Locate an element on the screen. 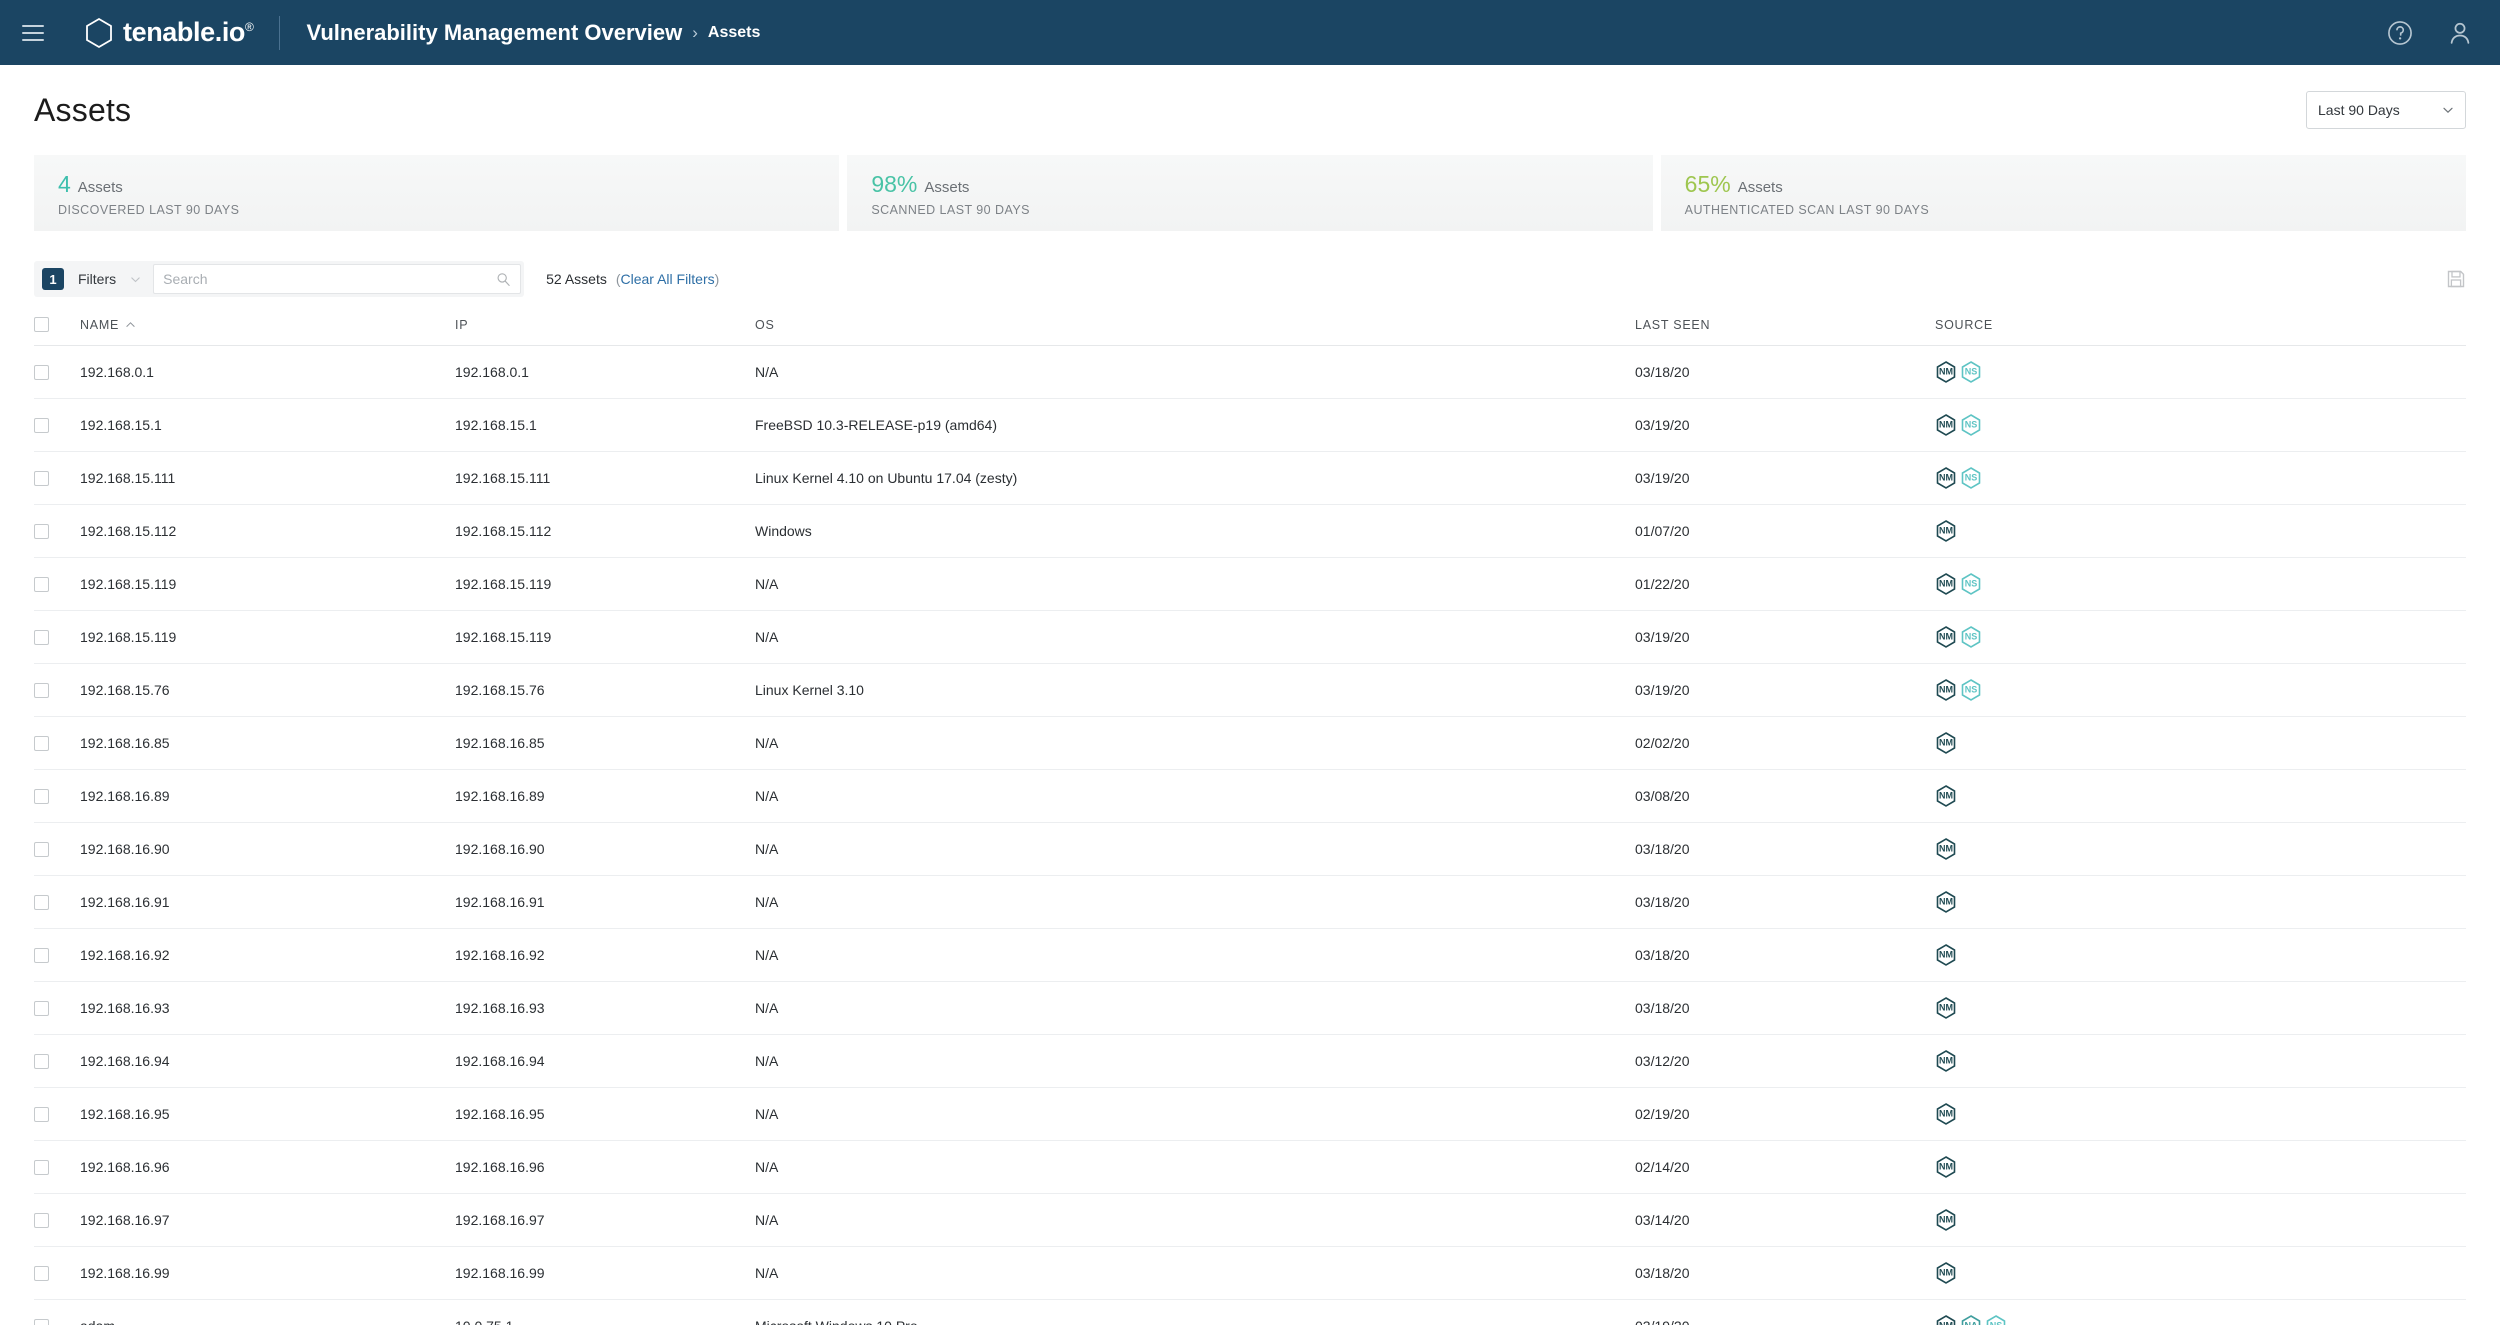 The image size is (2500, 1325). breadcrumb-root: Vulnerability Management Overview is located at coordinates (494, 33).